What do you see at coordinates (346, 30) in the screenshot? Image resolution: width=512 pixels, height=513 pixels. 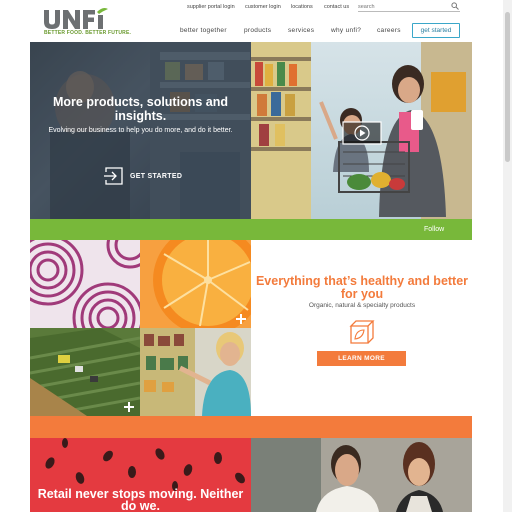 I see `nav-why-unfi: why unfi?` at bounding box center [346, 30].